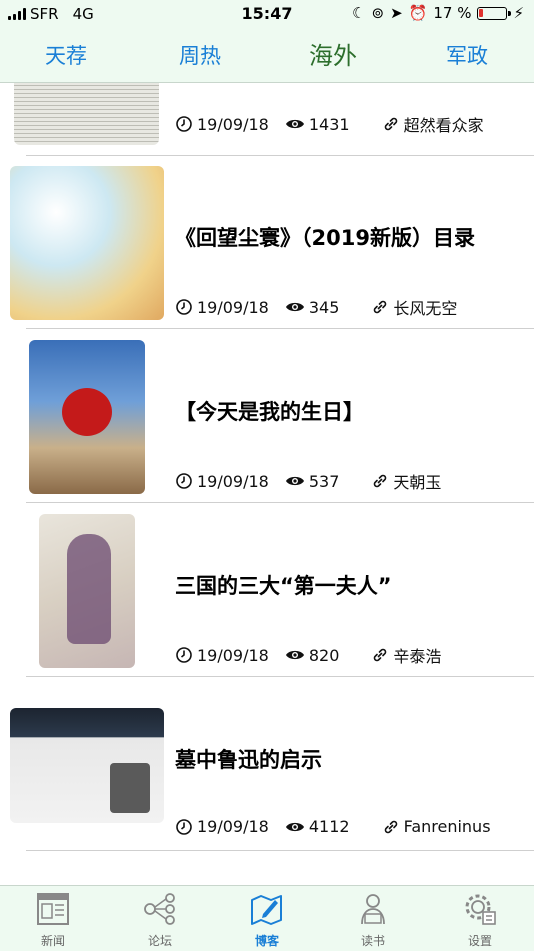  What do you see at coordinates (467, 56) in the screenshot?
I see `tab-military-politics: 军政` at bounding box center [467, 56].